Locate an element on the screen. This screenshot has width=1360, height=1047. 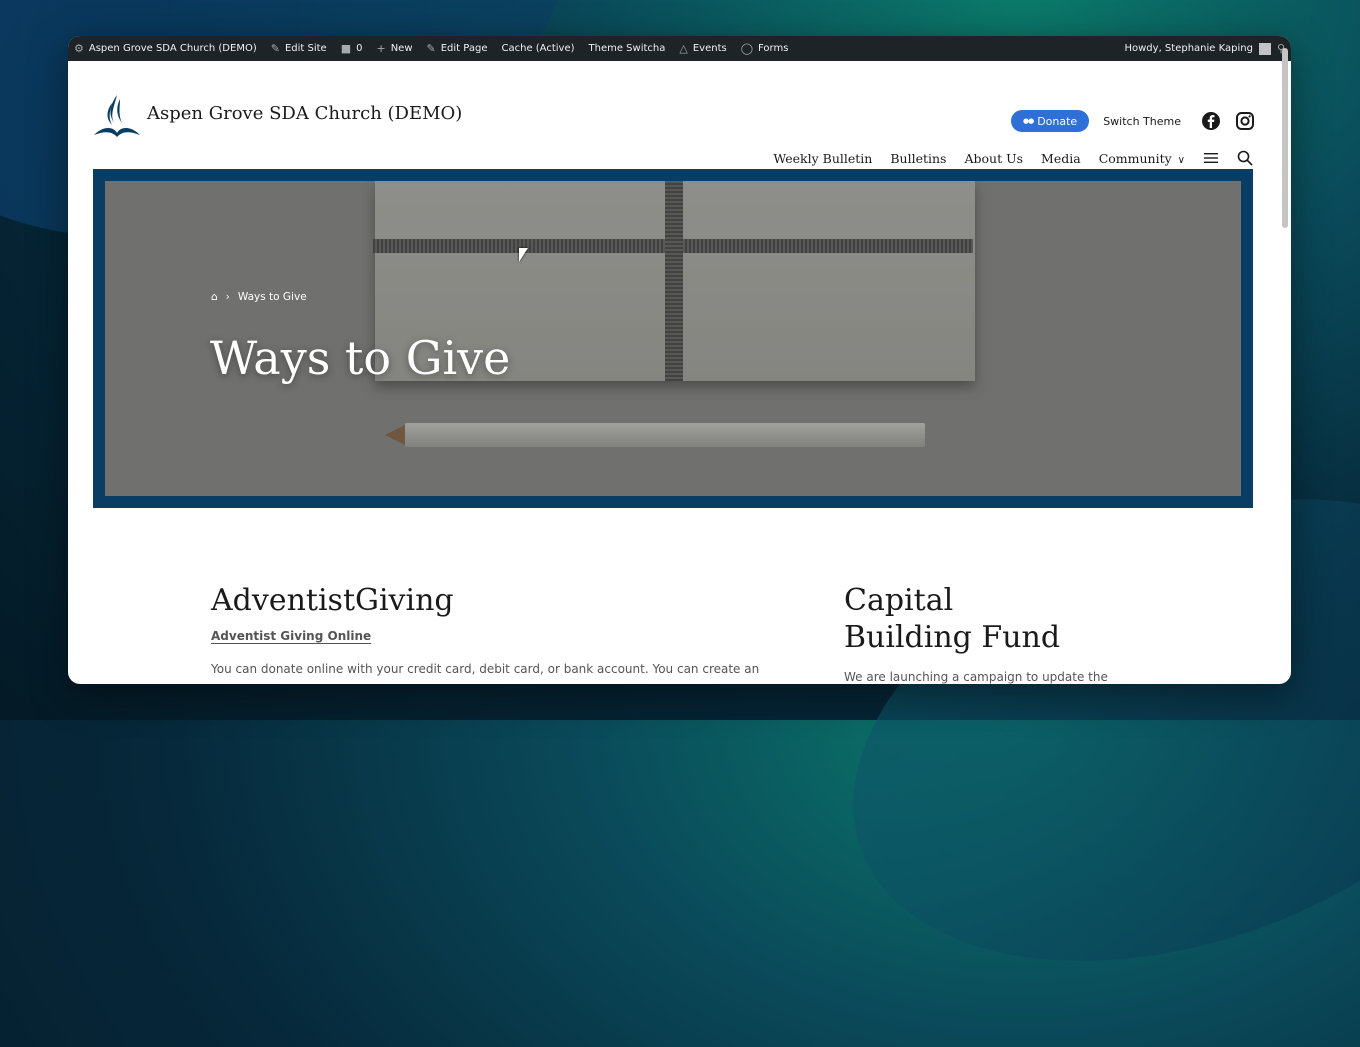
facebook-icon is located at coordinates (1211, 121).